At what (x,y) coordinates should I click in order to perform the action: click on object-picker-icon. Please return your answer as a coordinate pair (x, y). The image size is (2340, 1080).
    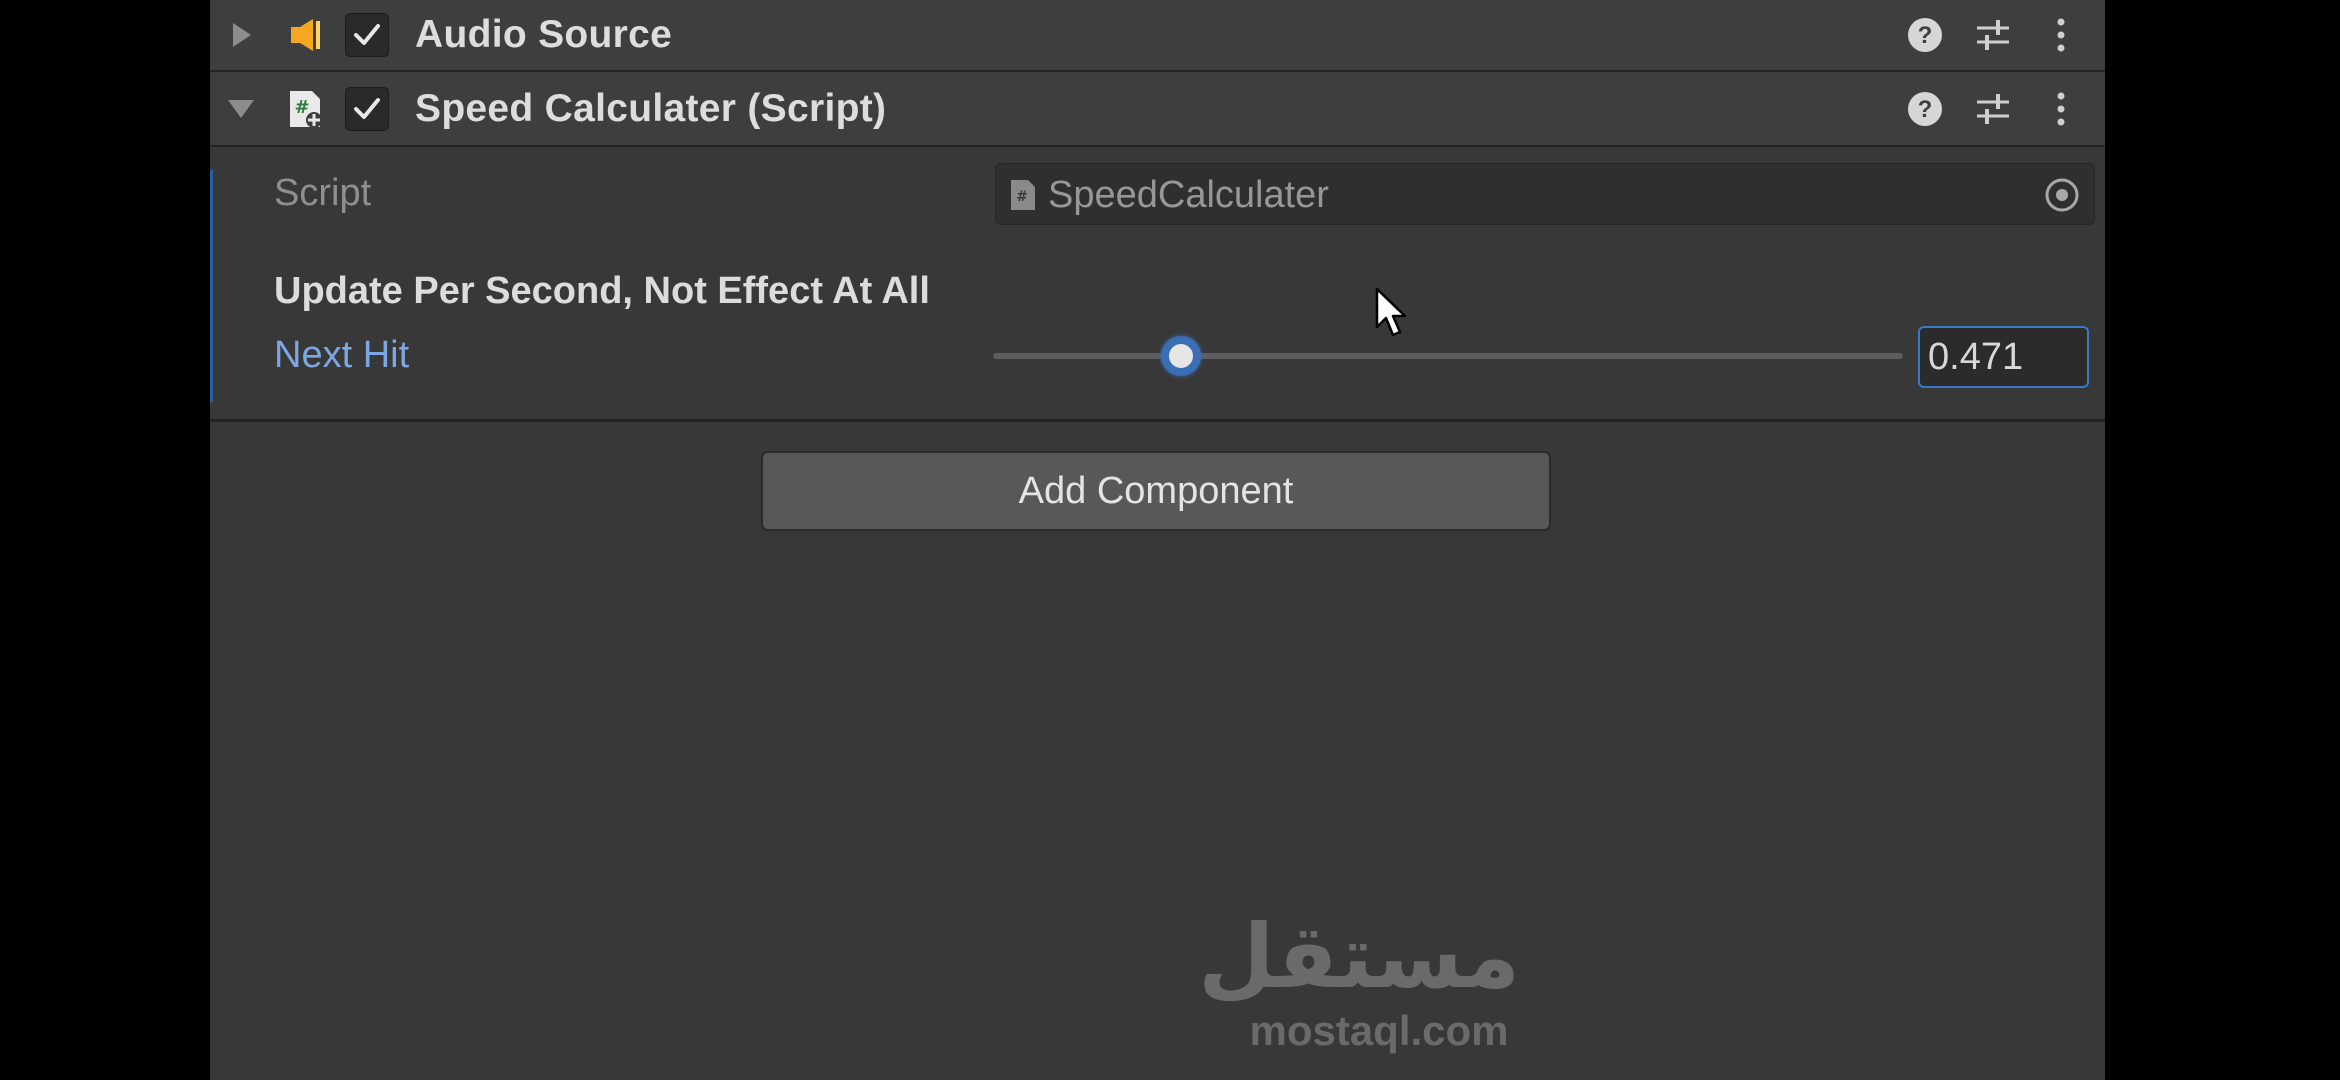
    Looking at the image, I should click on (2062, 195).